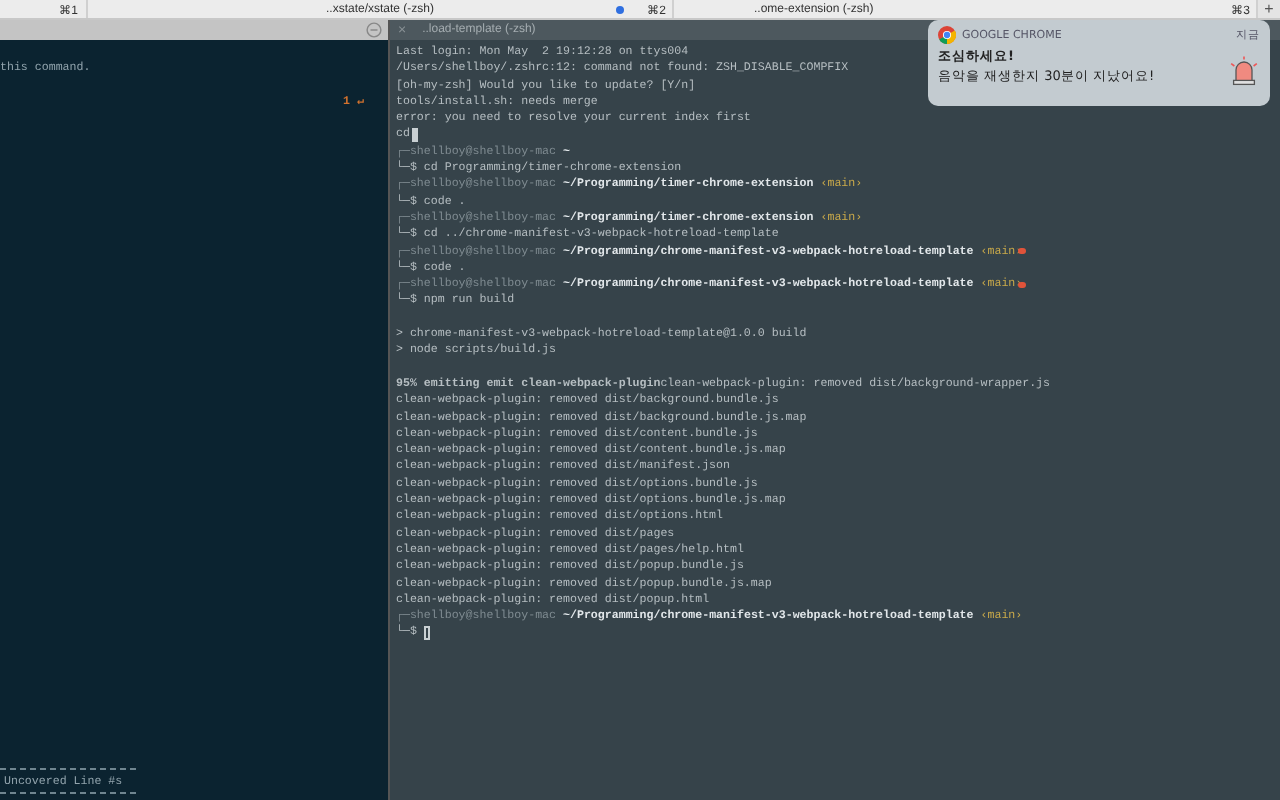 The image size is (1280, 800). I want to click on siren-icon, so click(1244, 70).